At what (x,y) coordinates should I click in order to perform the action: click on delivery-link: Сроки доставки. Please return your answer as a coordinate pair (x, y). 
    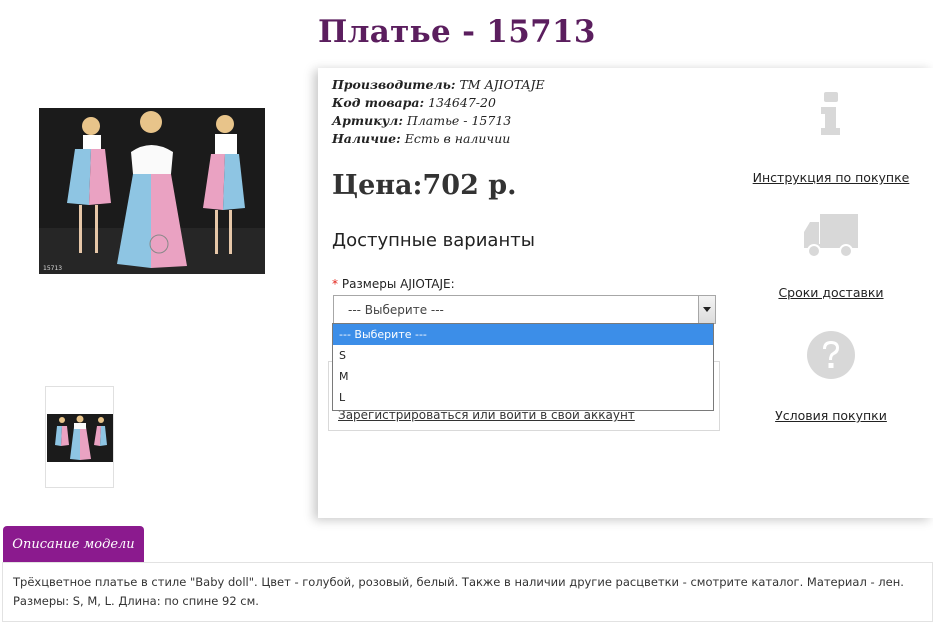
    Looking at the image, I should click on (830, 292).